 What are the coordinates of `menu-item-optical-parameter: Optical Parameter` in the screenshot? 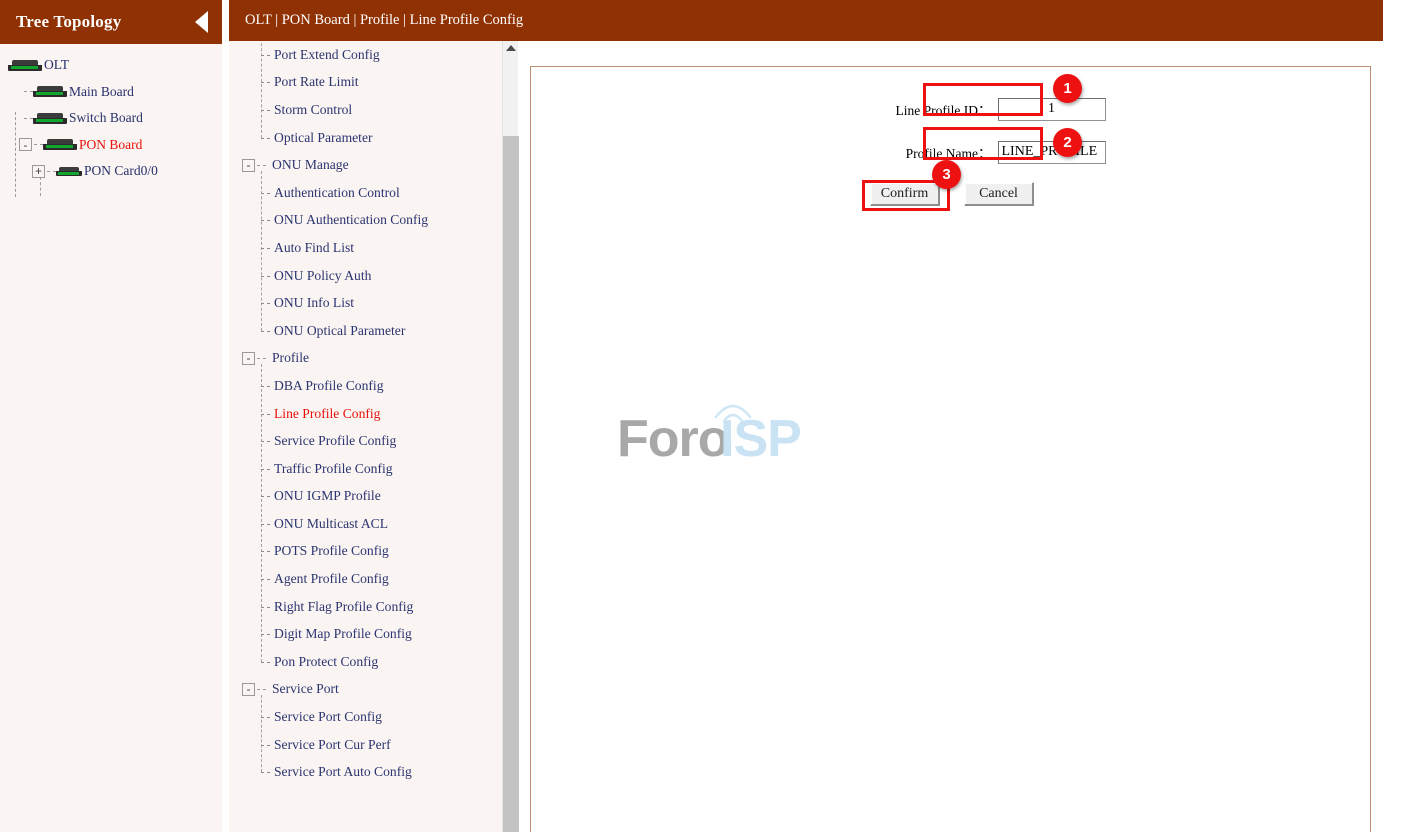 It's located at (365, 138).